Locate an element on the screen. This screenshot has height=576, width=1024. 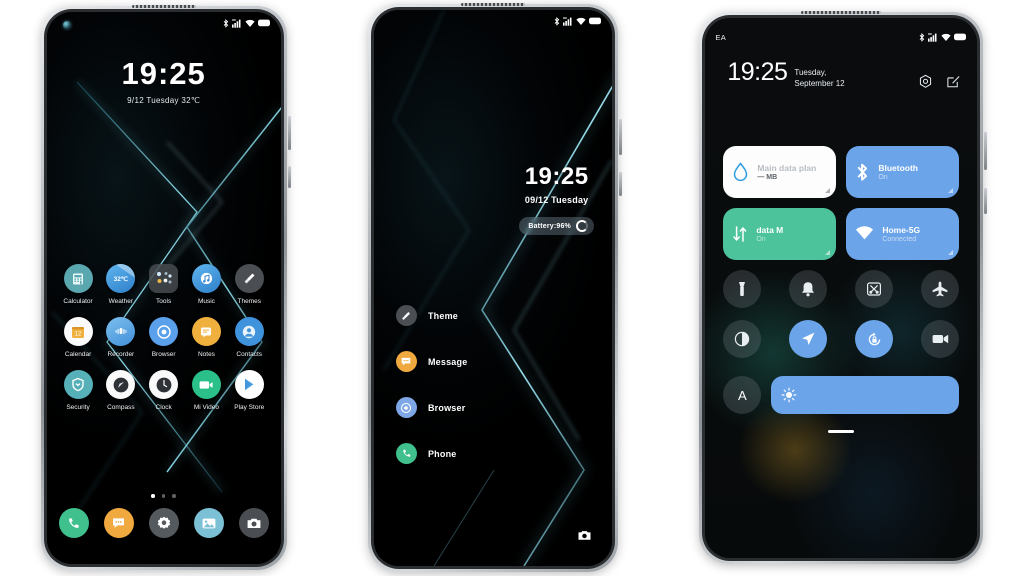
app-mi-video: Mi Video is located at coordinates (206, 390).